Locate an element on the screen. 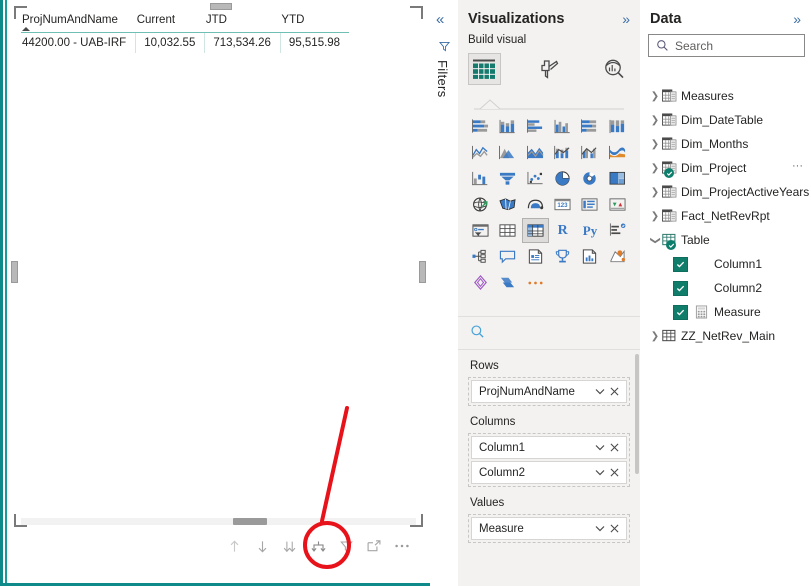 This screenshot has height=586, width=811. well-dropzone-rows: ProjNumAndName is located at coordinates (549, 391).